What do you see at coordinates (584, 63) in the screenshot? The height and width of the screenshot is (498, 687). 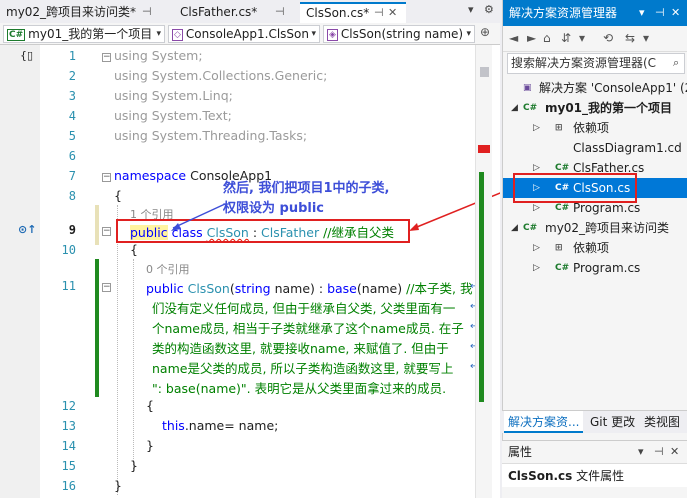 I see `search-placeholder: 搜索解决方案资源管理器(C` at bounding box center [584, 63].